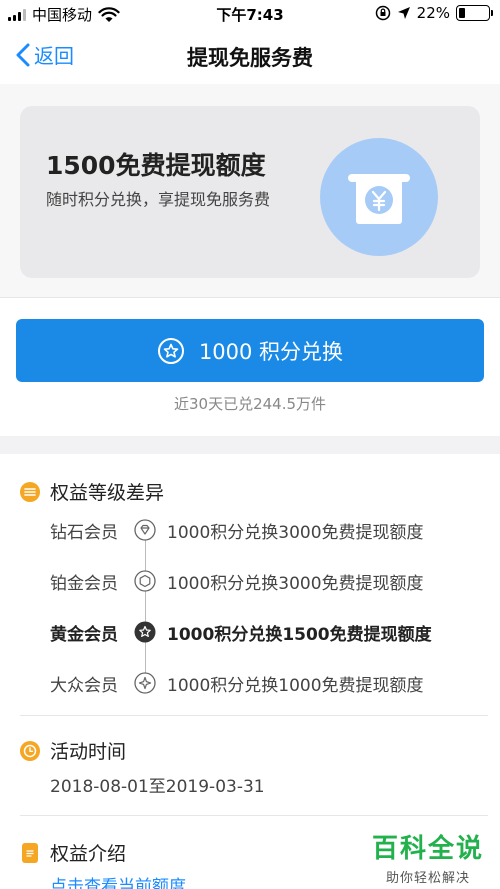 The width and height of the screenshot is (500, 889). Describe the element at coordinates (88, 854) in the screenshot. I see `intro-heading-label: 权益介绍` at that location.